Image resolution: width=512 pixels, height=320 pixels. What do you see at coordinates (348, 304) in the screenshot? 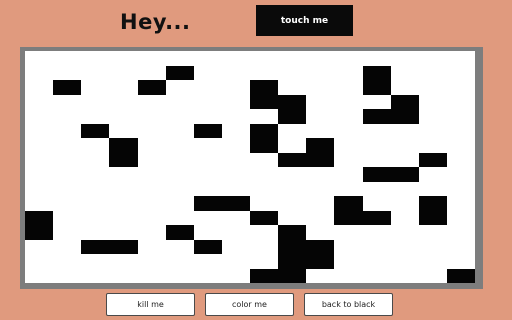
I see `back-to-black-button: back to black` at bounding box center [348, 304].